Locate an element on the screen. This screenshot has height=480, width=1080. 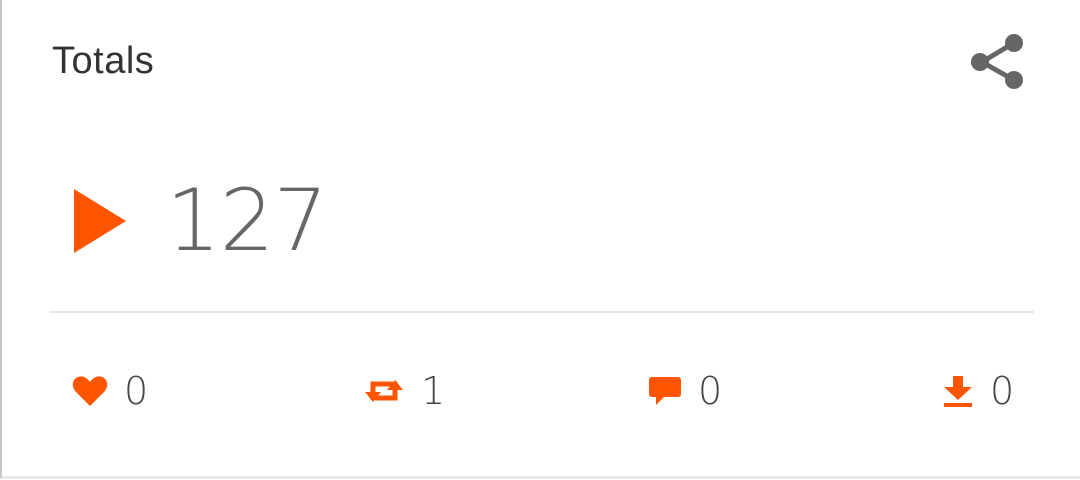
likes-stat: 0 is located at coordinates (110, 391).